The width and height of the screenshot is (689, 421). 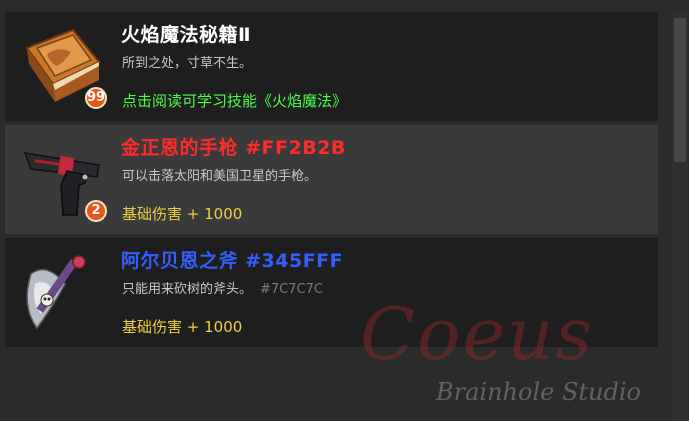 What do you see at coordinates (232, 261) in the screenshot?
I see `item-title: 阿尔贝恩之斧 #345FFF` at bounding box center [232, 261].